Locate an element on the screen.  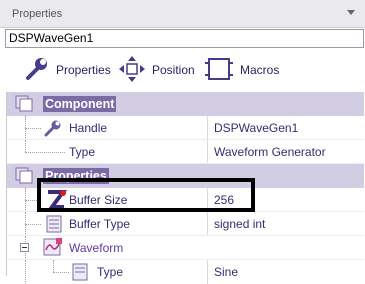
property-name: Handle is located at coordinates (88, 128).